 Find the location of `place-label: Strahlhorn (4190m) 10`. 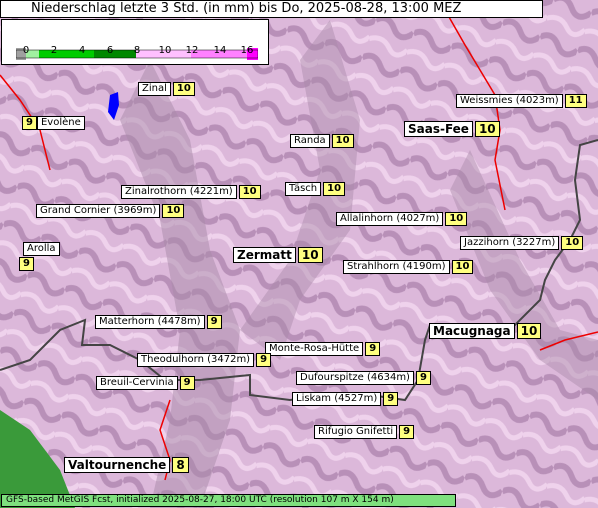

place-label: Strahlhorn (4190m) 10 is located at coordinates (408, 267).